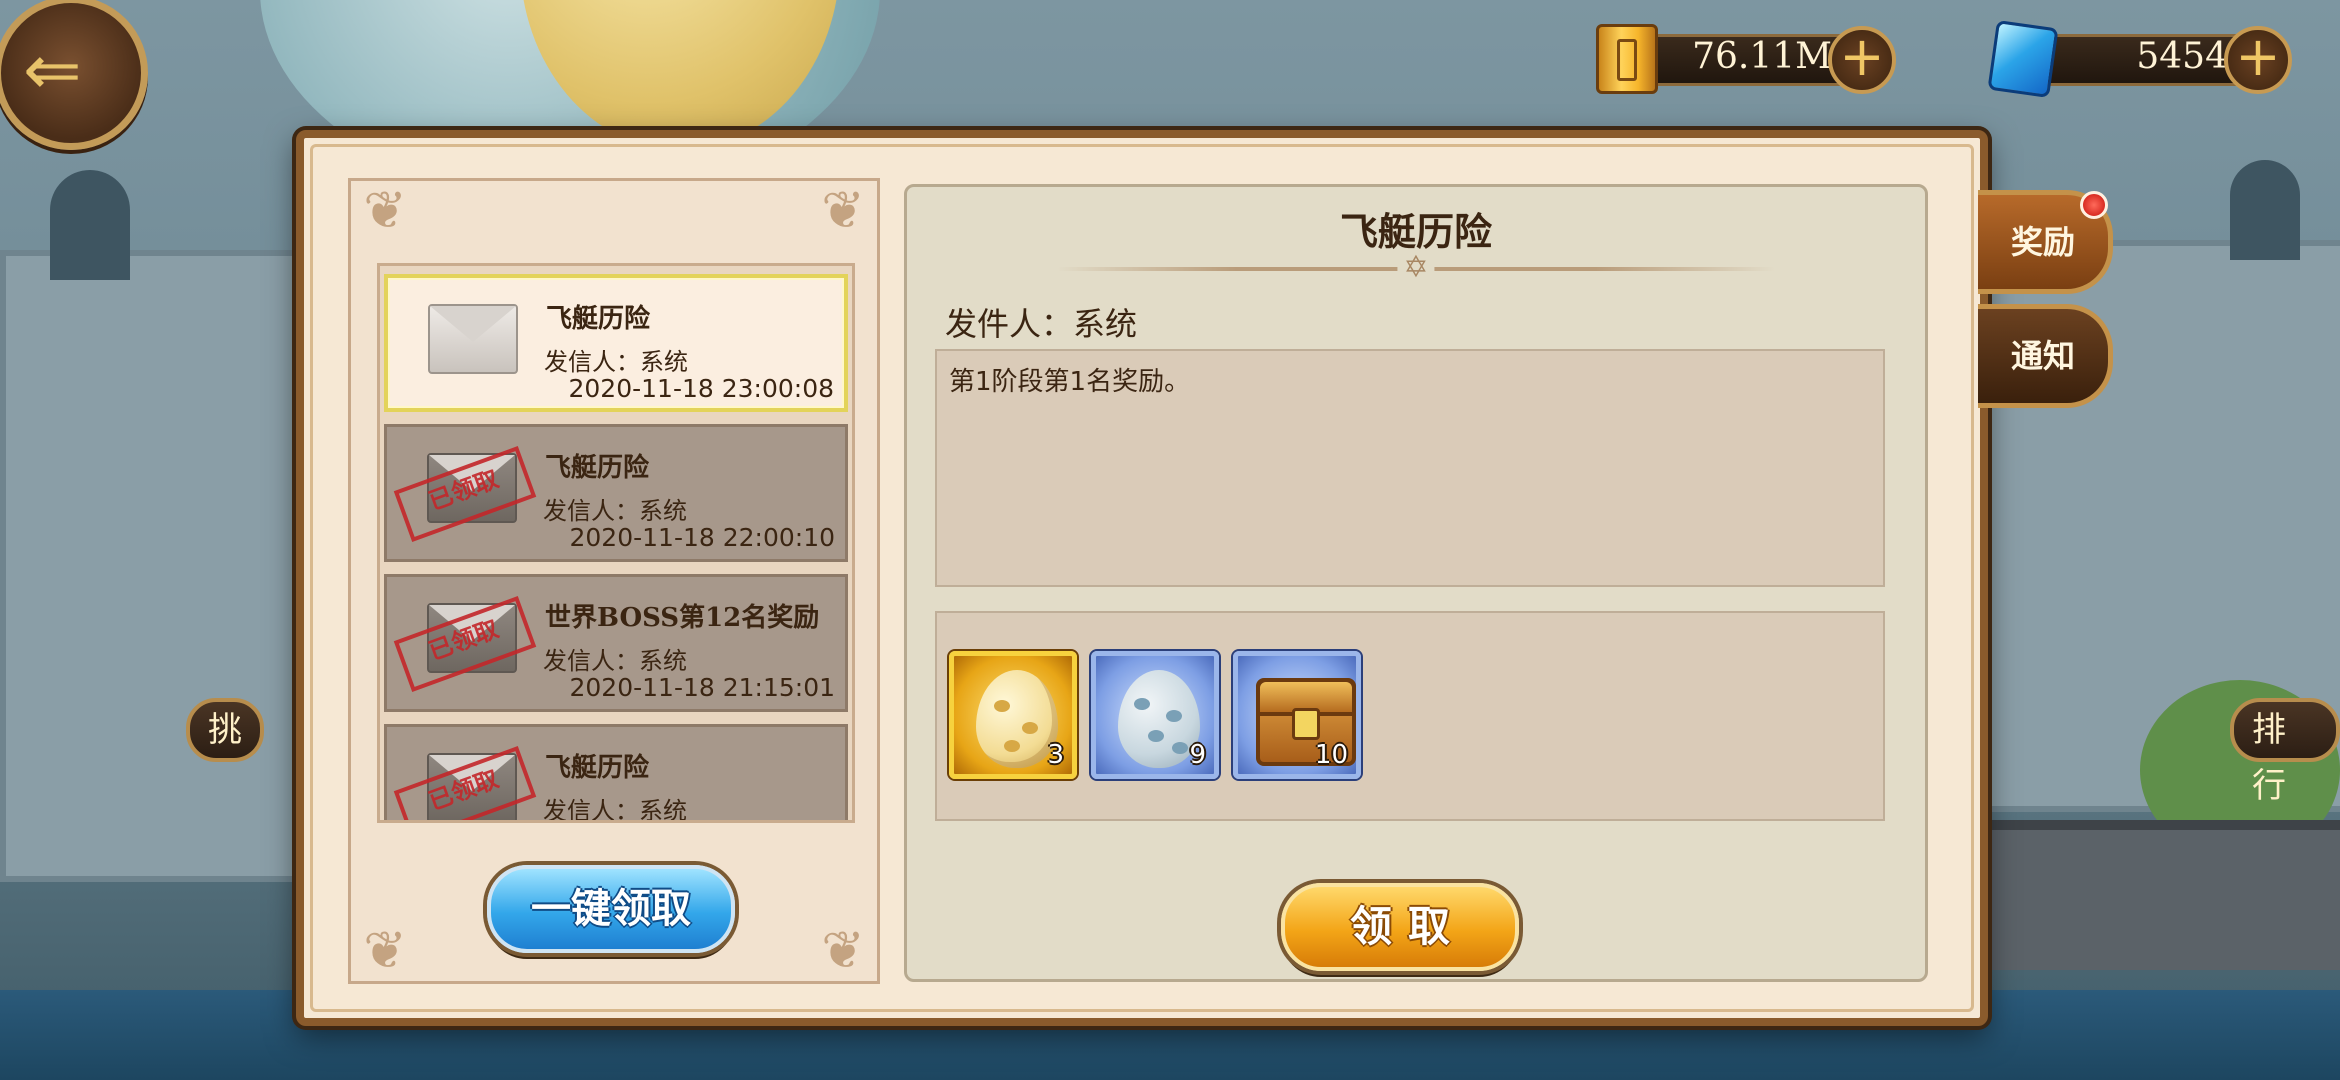 The height and width of the screenshot is (1080, 2340). What do you see at coordinates (1862, 60) in the screenshot?
I see `add-gold-button: +` at bounding box center [1862, 60].